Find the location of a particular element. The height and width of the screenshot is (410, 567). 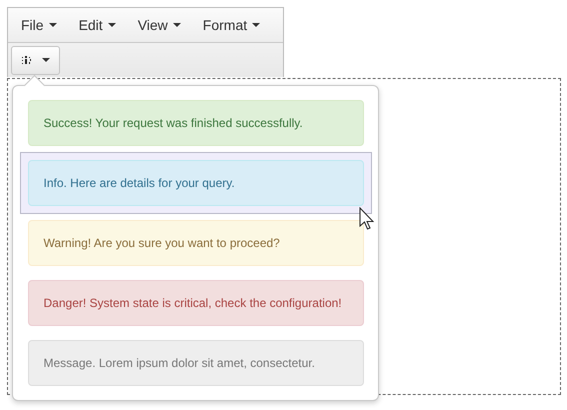

alert-option: Success! Your request was finished successfully. is located at coordinates (196, 123).